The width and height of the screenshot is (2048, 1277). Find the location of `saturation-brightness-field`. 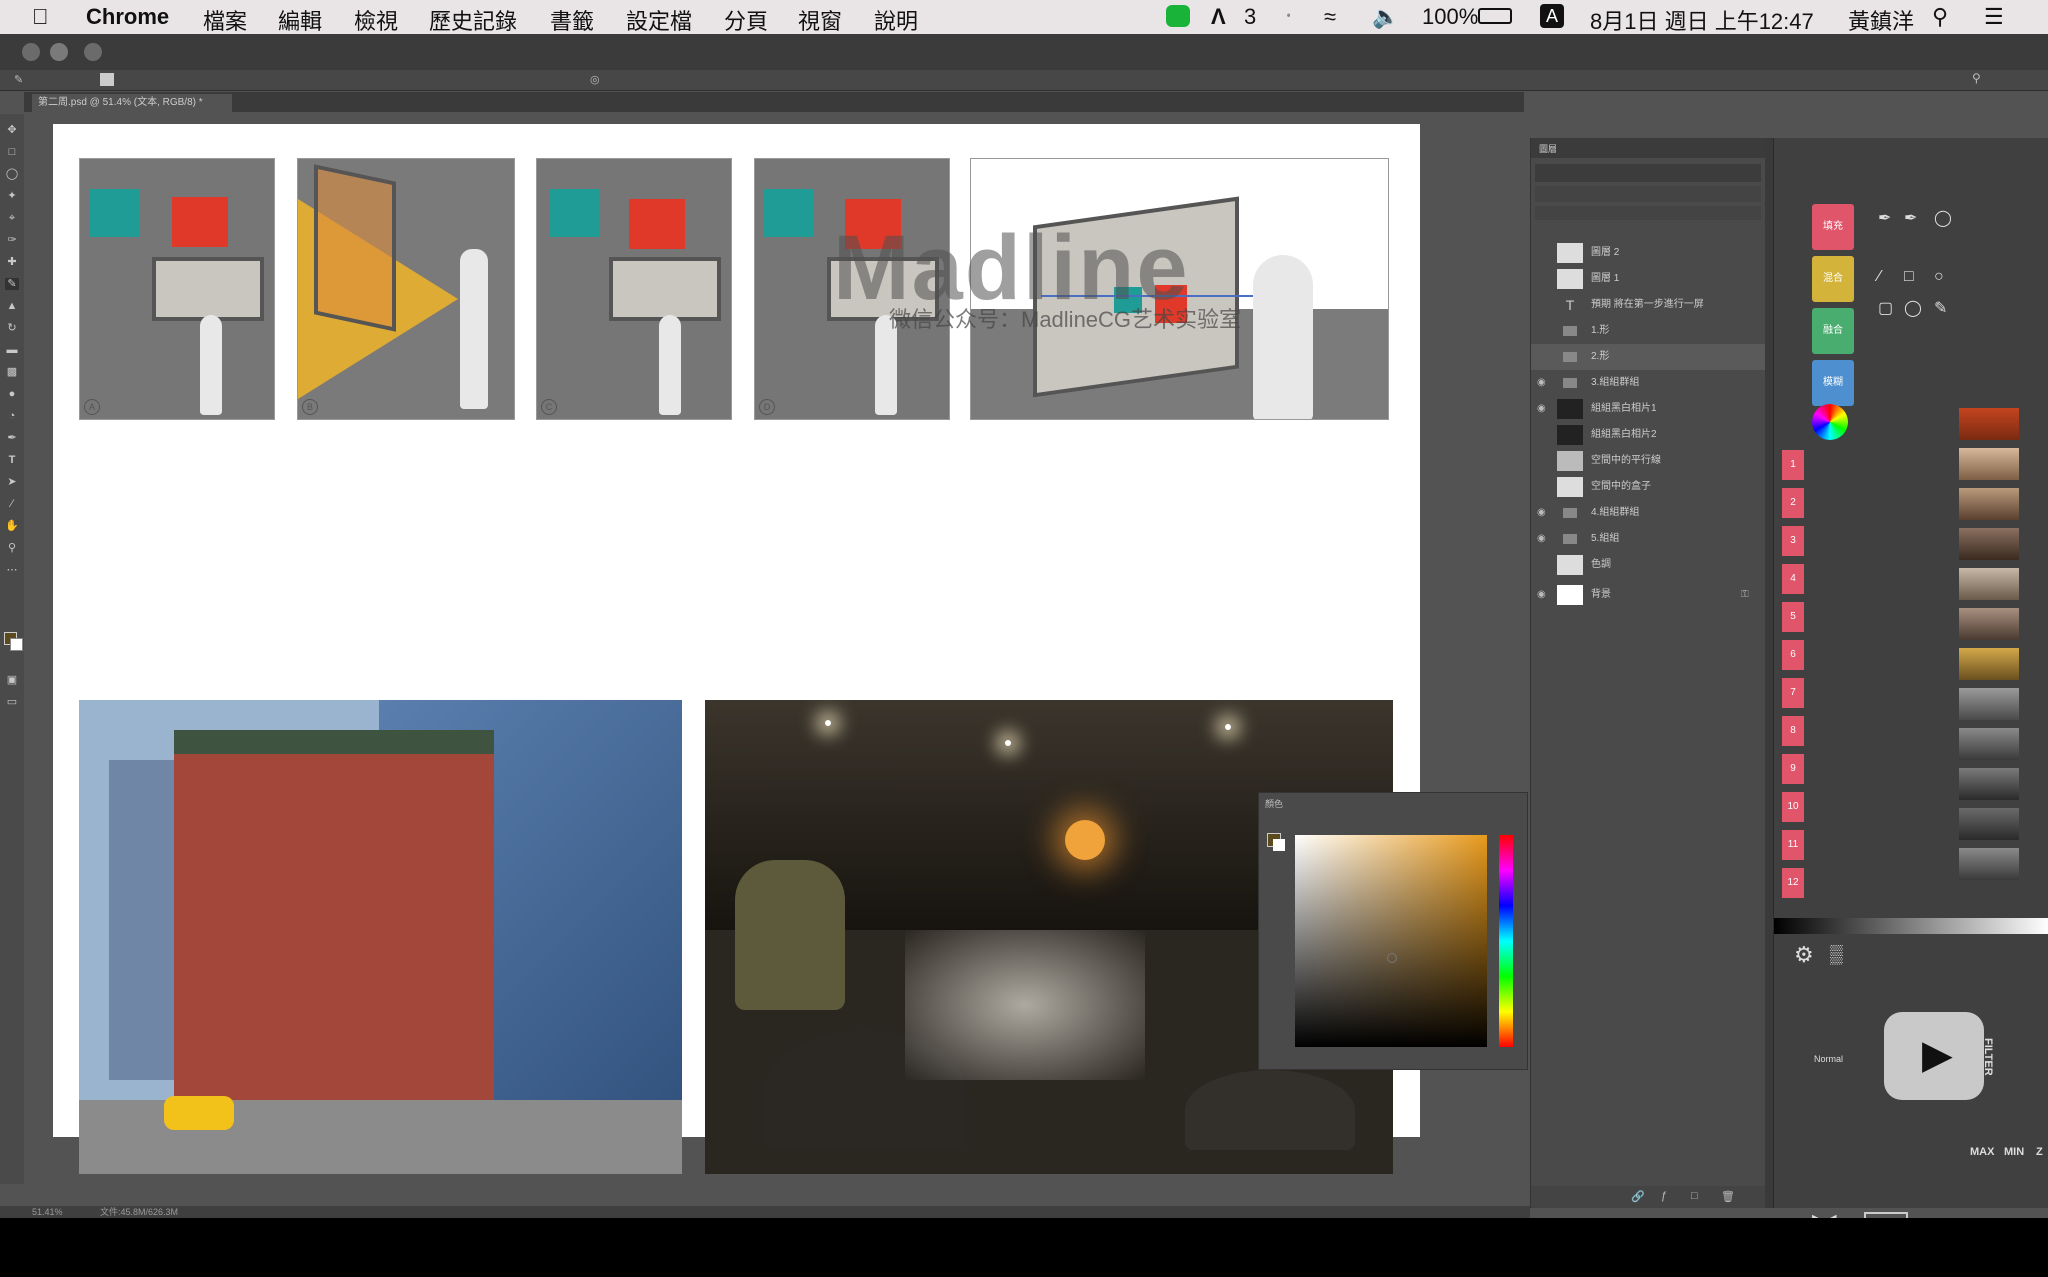

saturation-brightness-field is located at coordinates (1391, 941).